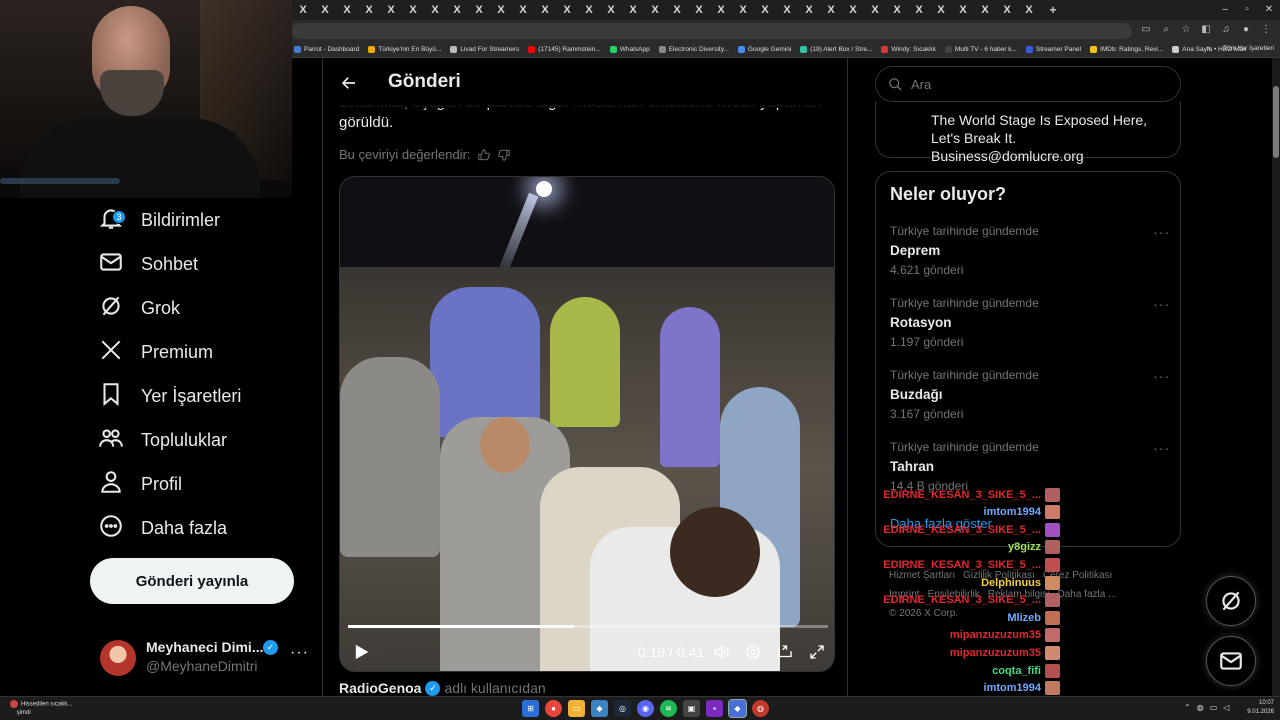 This screenshot has width=1280, height=720. Describe the element at coordinates (553, 708) in the screenshot. I see `chrome-icon: ●` at that location.